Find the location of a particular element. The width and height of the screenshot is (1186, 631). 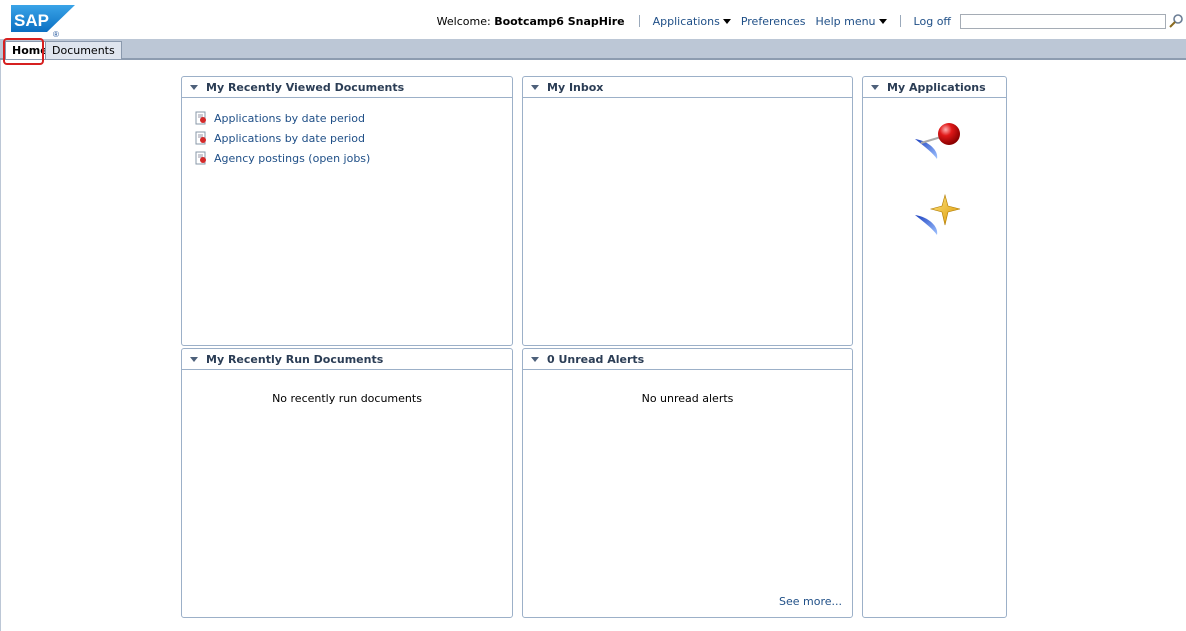

recently-run-header: My Recently Run Documents is located at coordinates (347, 359).